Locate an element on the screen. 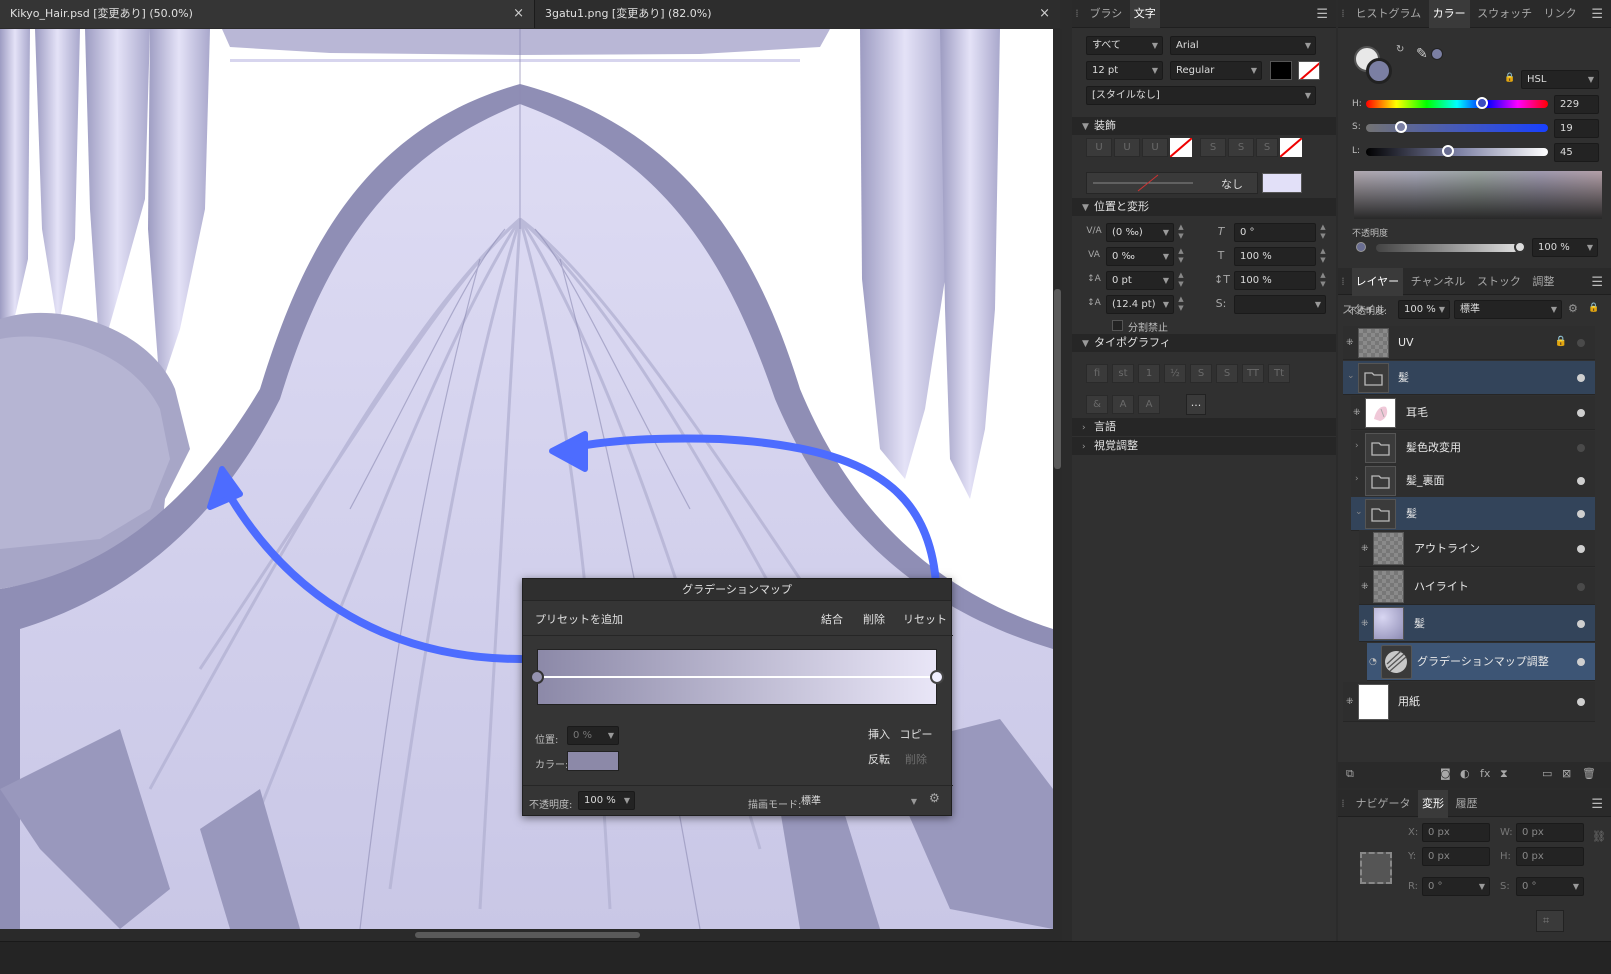 The image size is (1611, 974). layer-row-highlight: ⁜ ハイライト is located at coordinates (1477, 586).